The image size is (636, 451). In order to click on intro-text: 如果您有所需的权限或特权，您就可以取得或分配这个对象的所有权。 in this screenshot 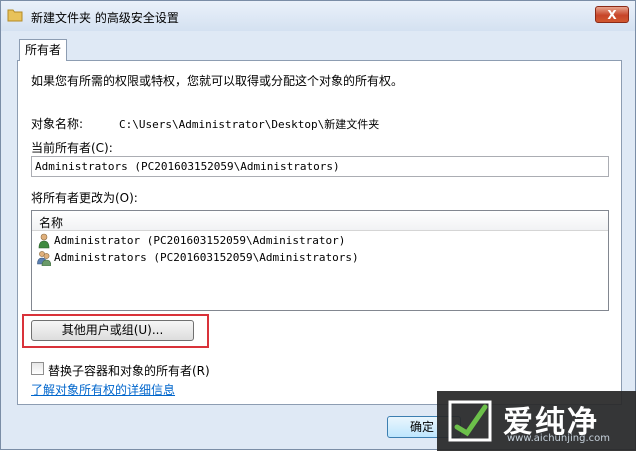, I will do `click(217, 81)`.